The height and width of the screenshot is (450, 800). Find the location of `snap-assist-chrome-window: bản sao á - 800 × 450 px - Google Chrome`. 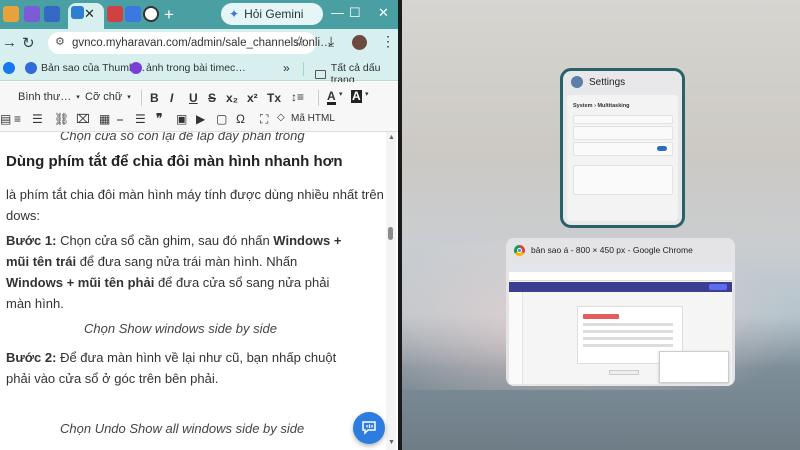

snap-assist-chrome-window: bản sao á - 800 × 450 px - Google Chrome is located at coordinates (620, 312).